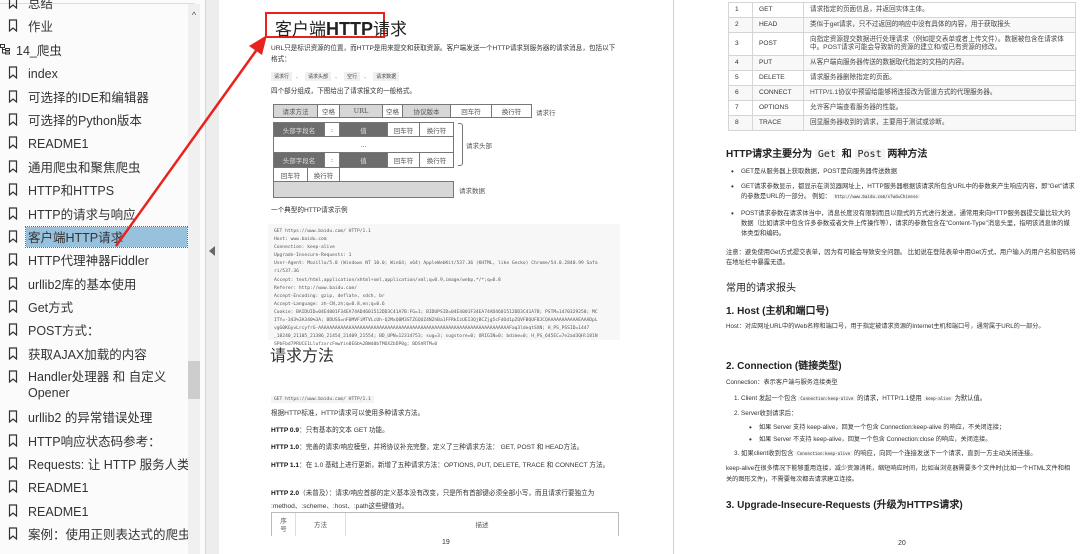  Describe the element at coordinates (95, 465) in the screenshot. I see `bookmark-item: Requests: 让 HTTP 服务人类` at that location.